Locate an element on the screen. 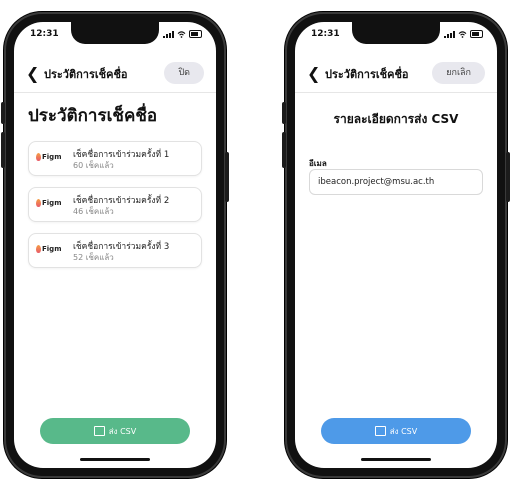  nav-bar: ❮ ประวัติการเช็คชื่อ ปิด is located at coordinates (115, 74).